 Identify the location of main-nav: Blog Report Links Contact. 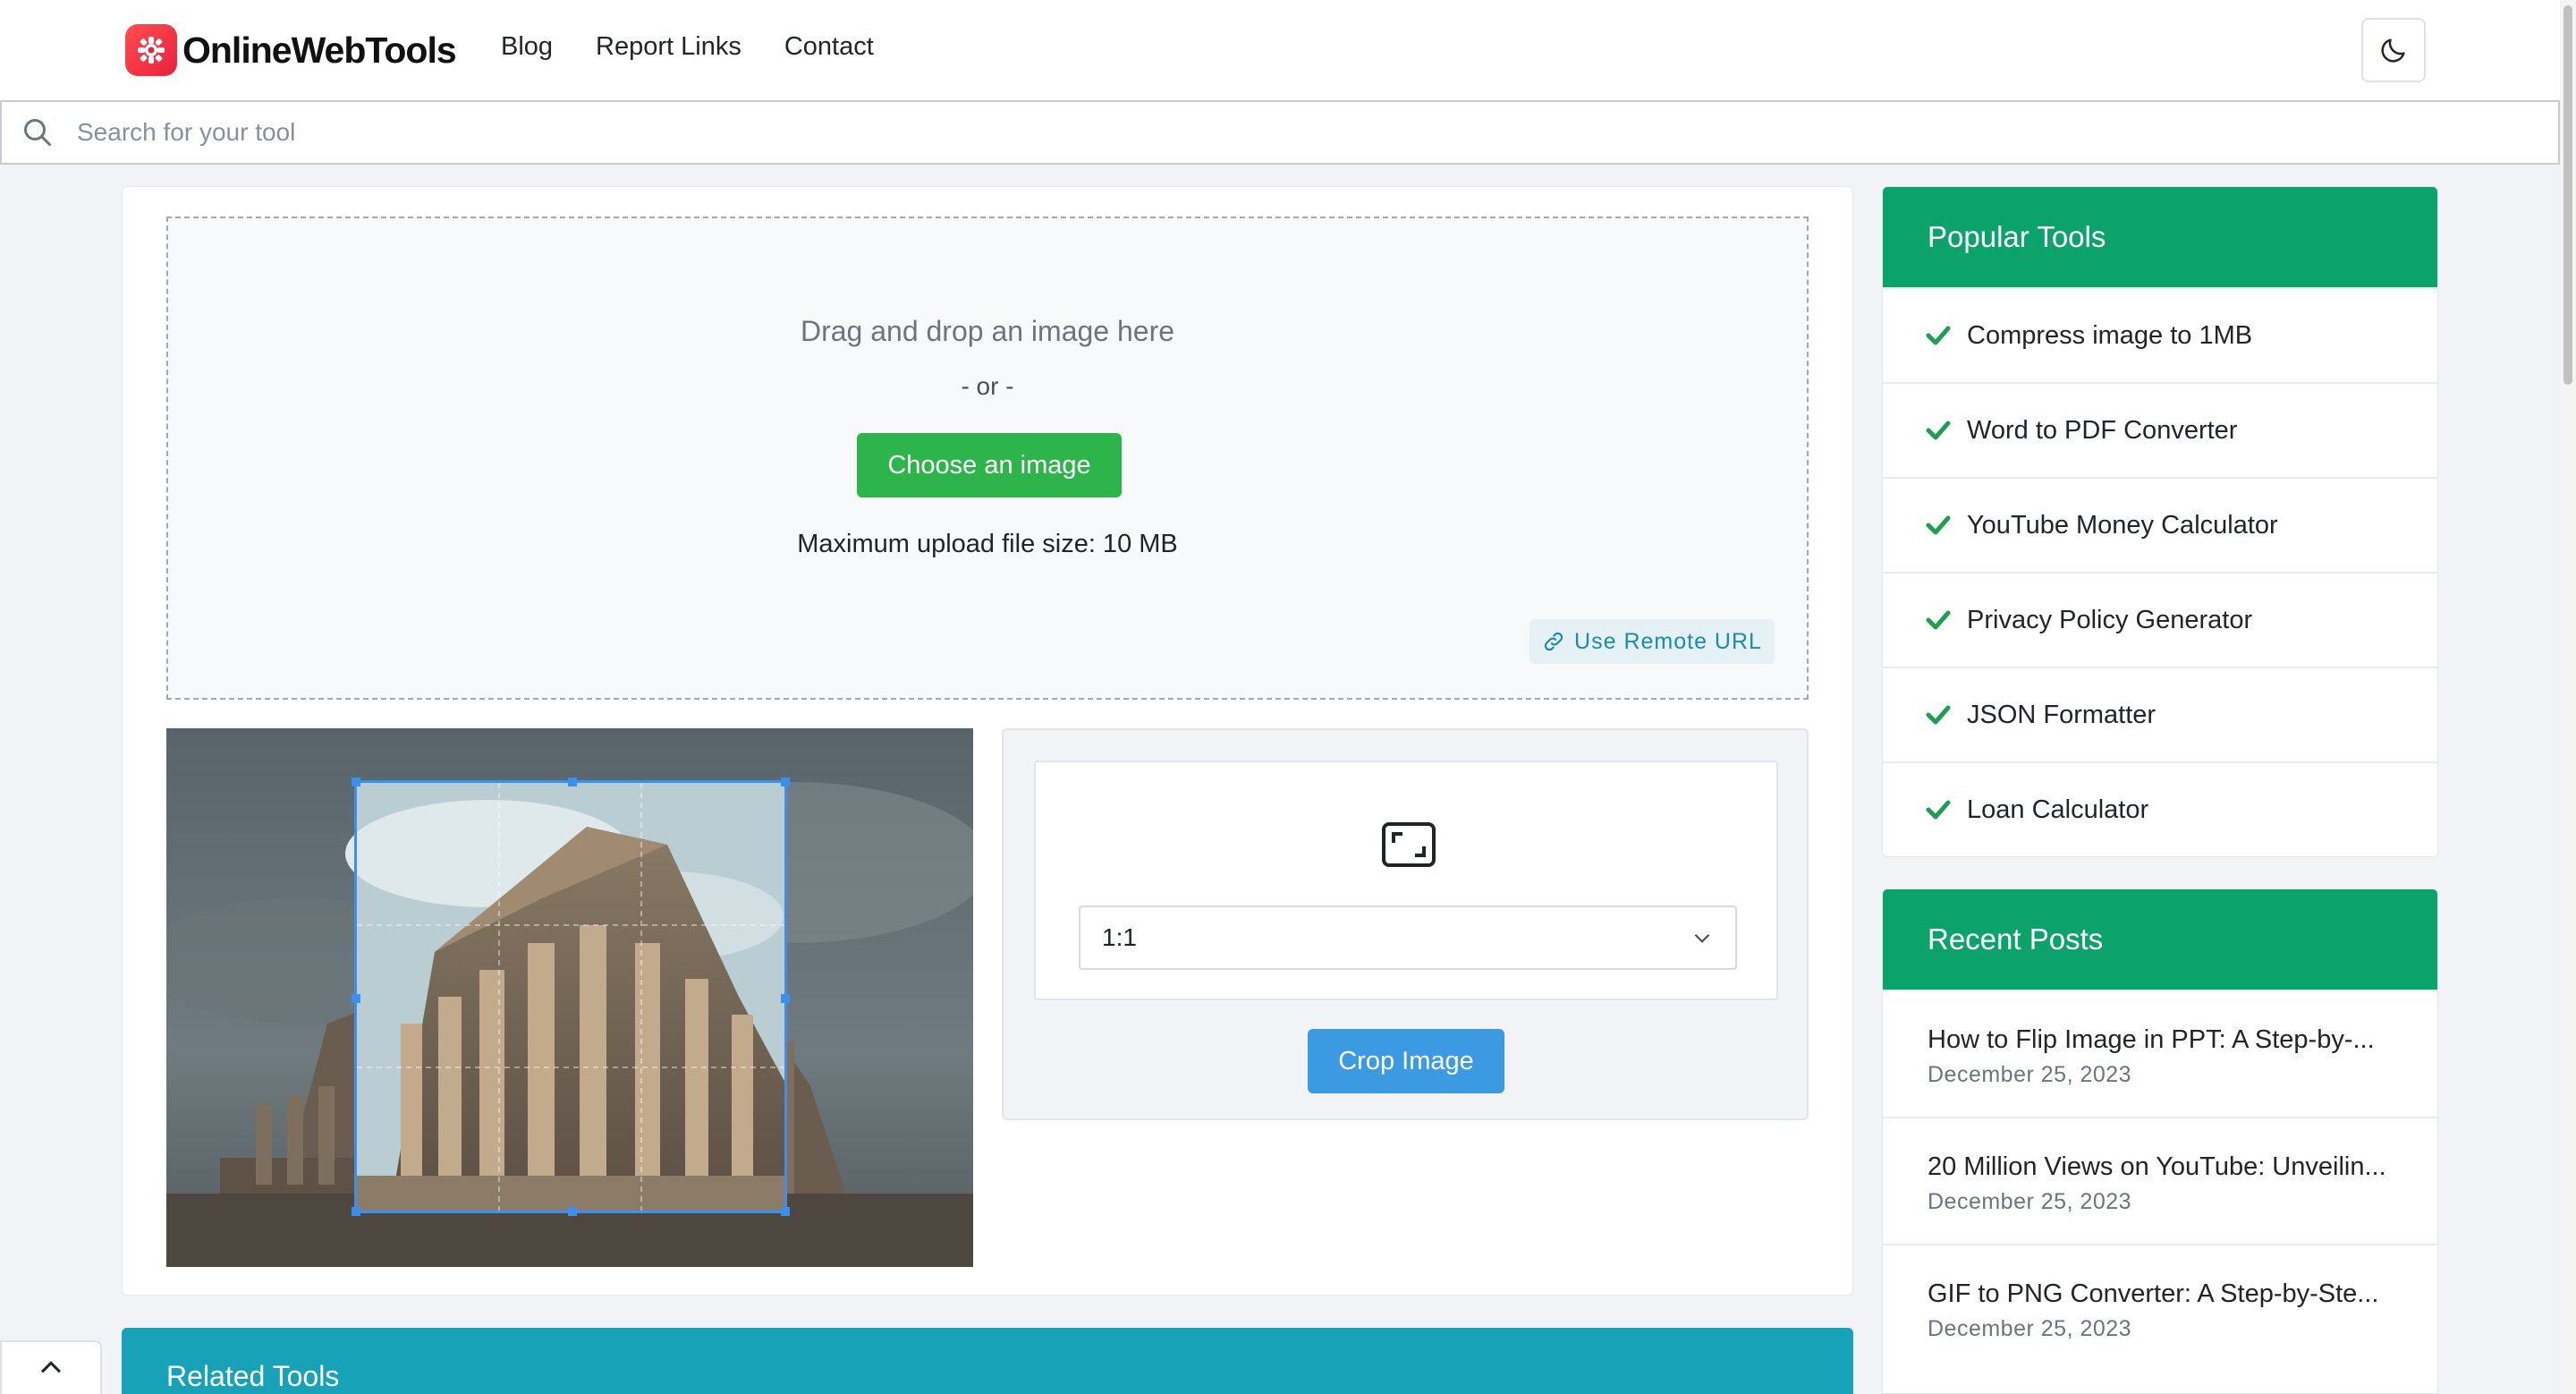
(687, 47).